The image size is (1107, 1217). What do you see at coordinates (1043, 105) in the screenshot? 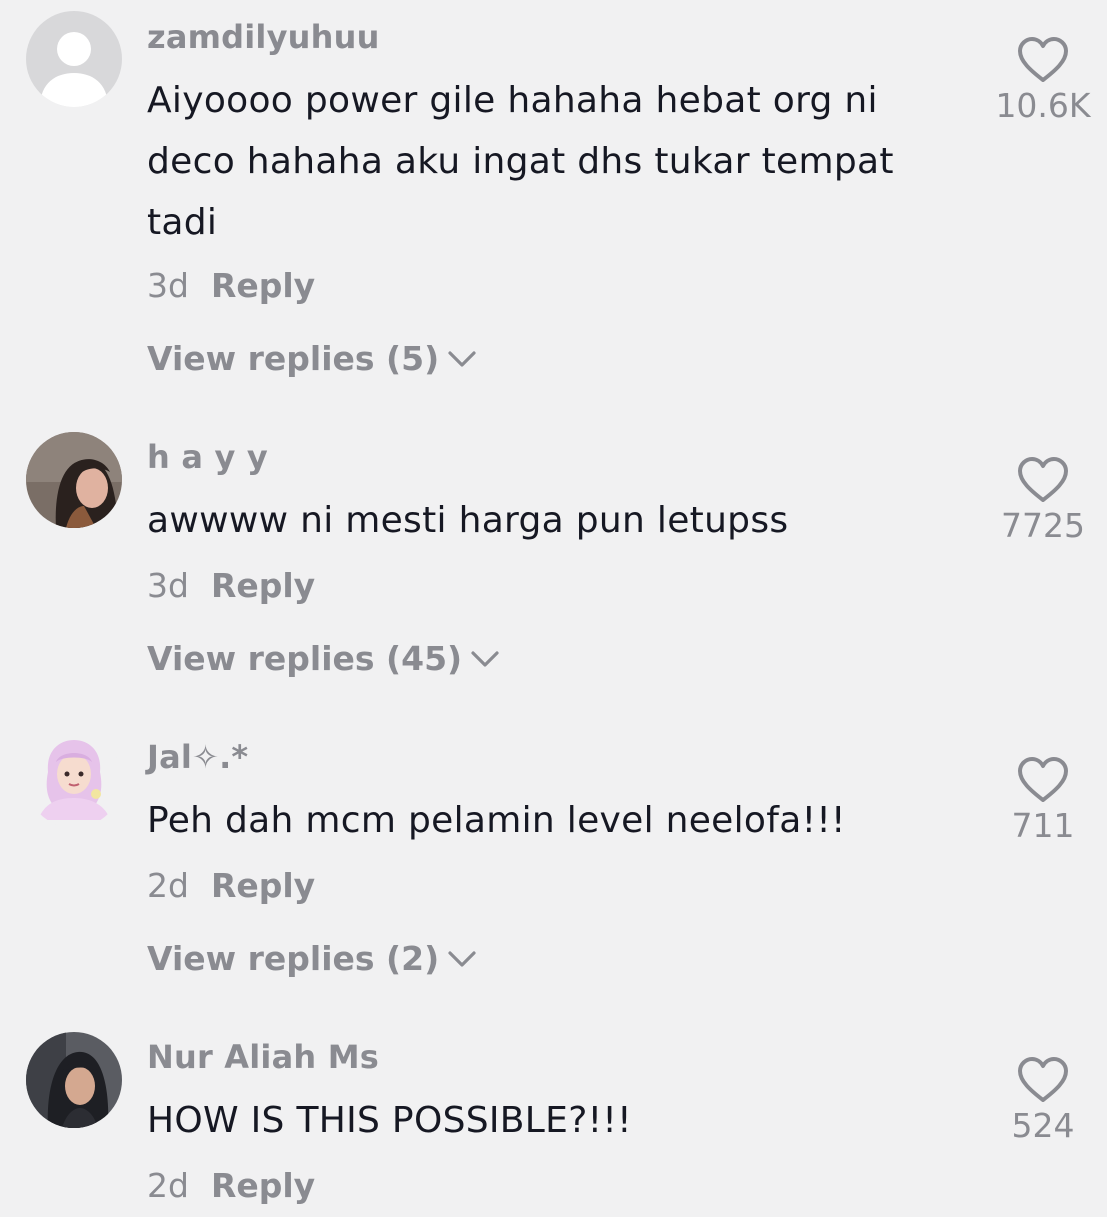
I see `like-count: 10.6K` at bounding box center [1043, 105].